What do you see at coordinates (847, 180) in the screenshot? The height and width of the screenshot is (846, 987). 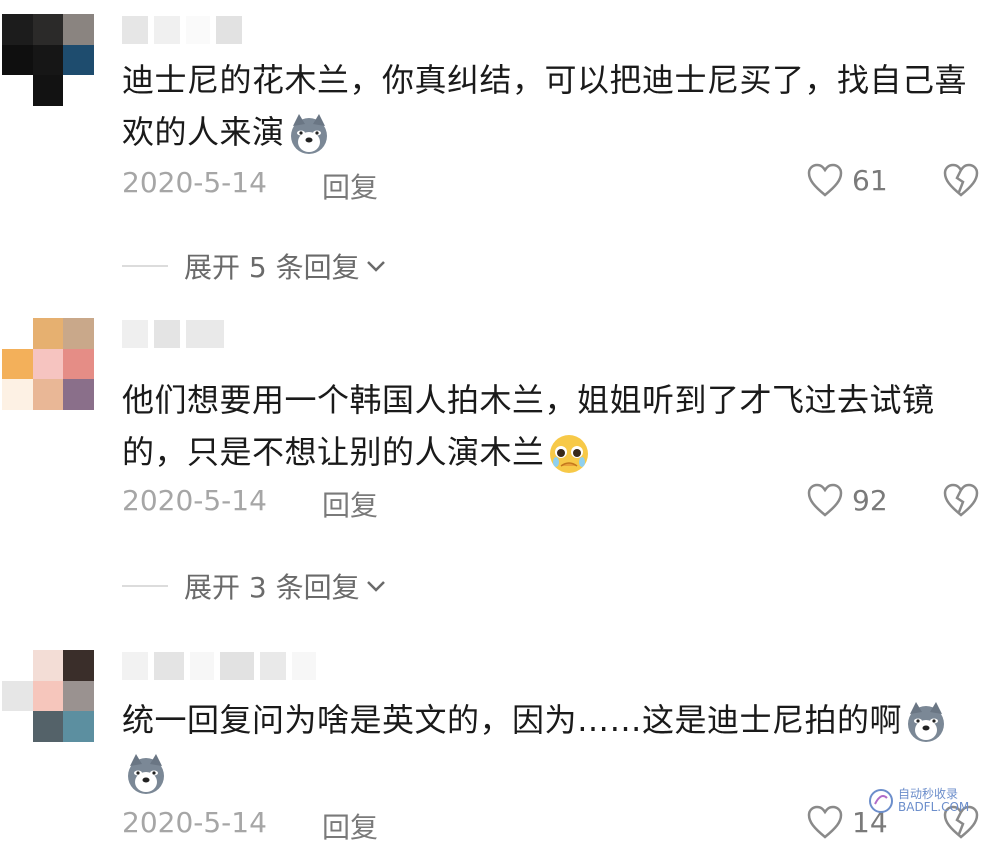 I see `like-button: 61` at bounding box center [847, 180].